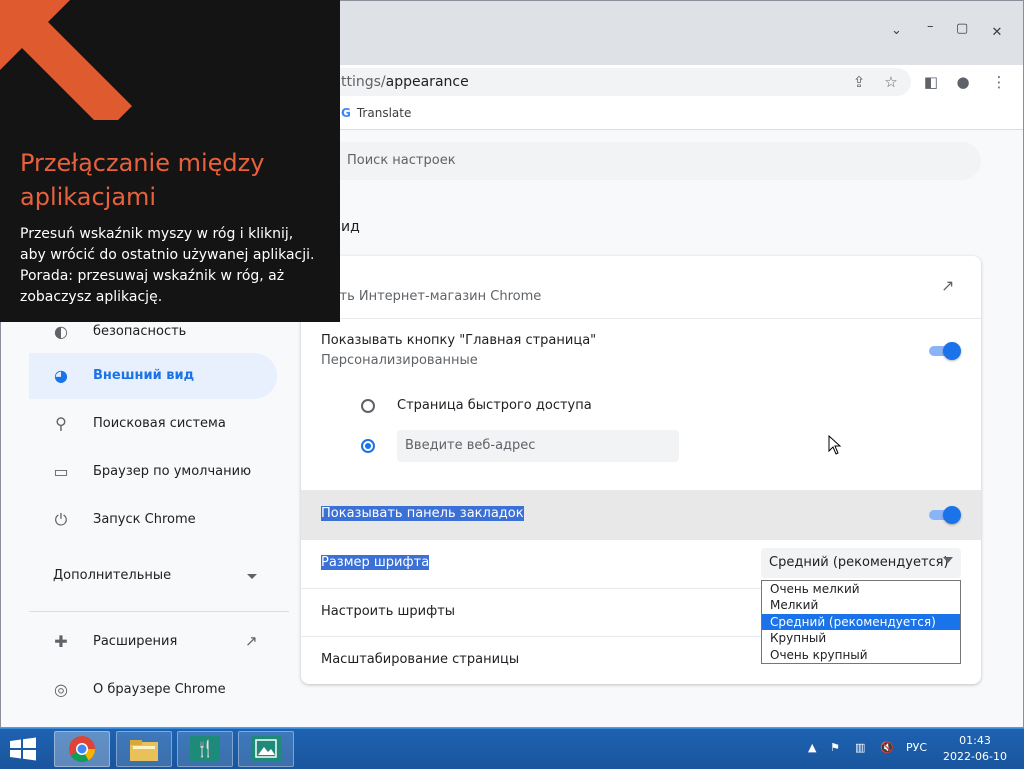  What do you see at coordinates (376, 113) in the screenshot?
I see `bookmark-translate: G Translate` at bounding box center [376, 113].